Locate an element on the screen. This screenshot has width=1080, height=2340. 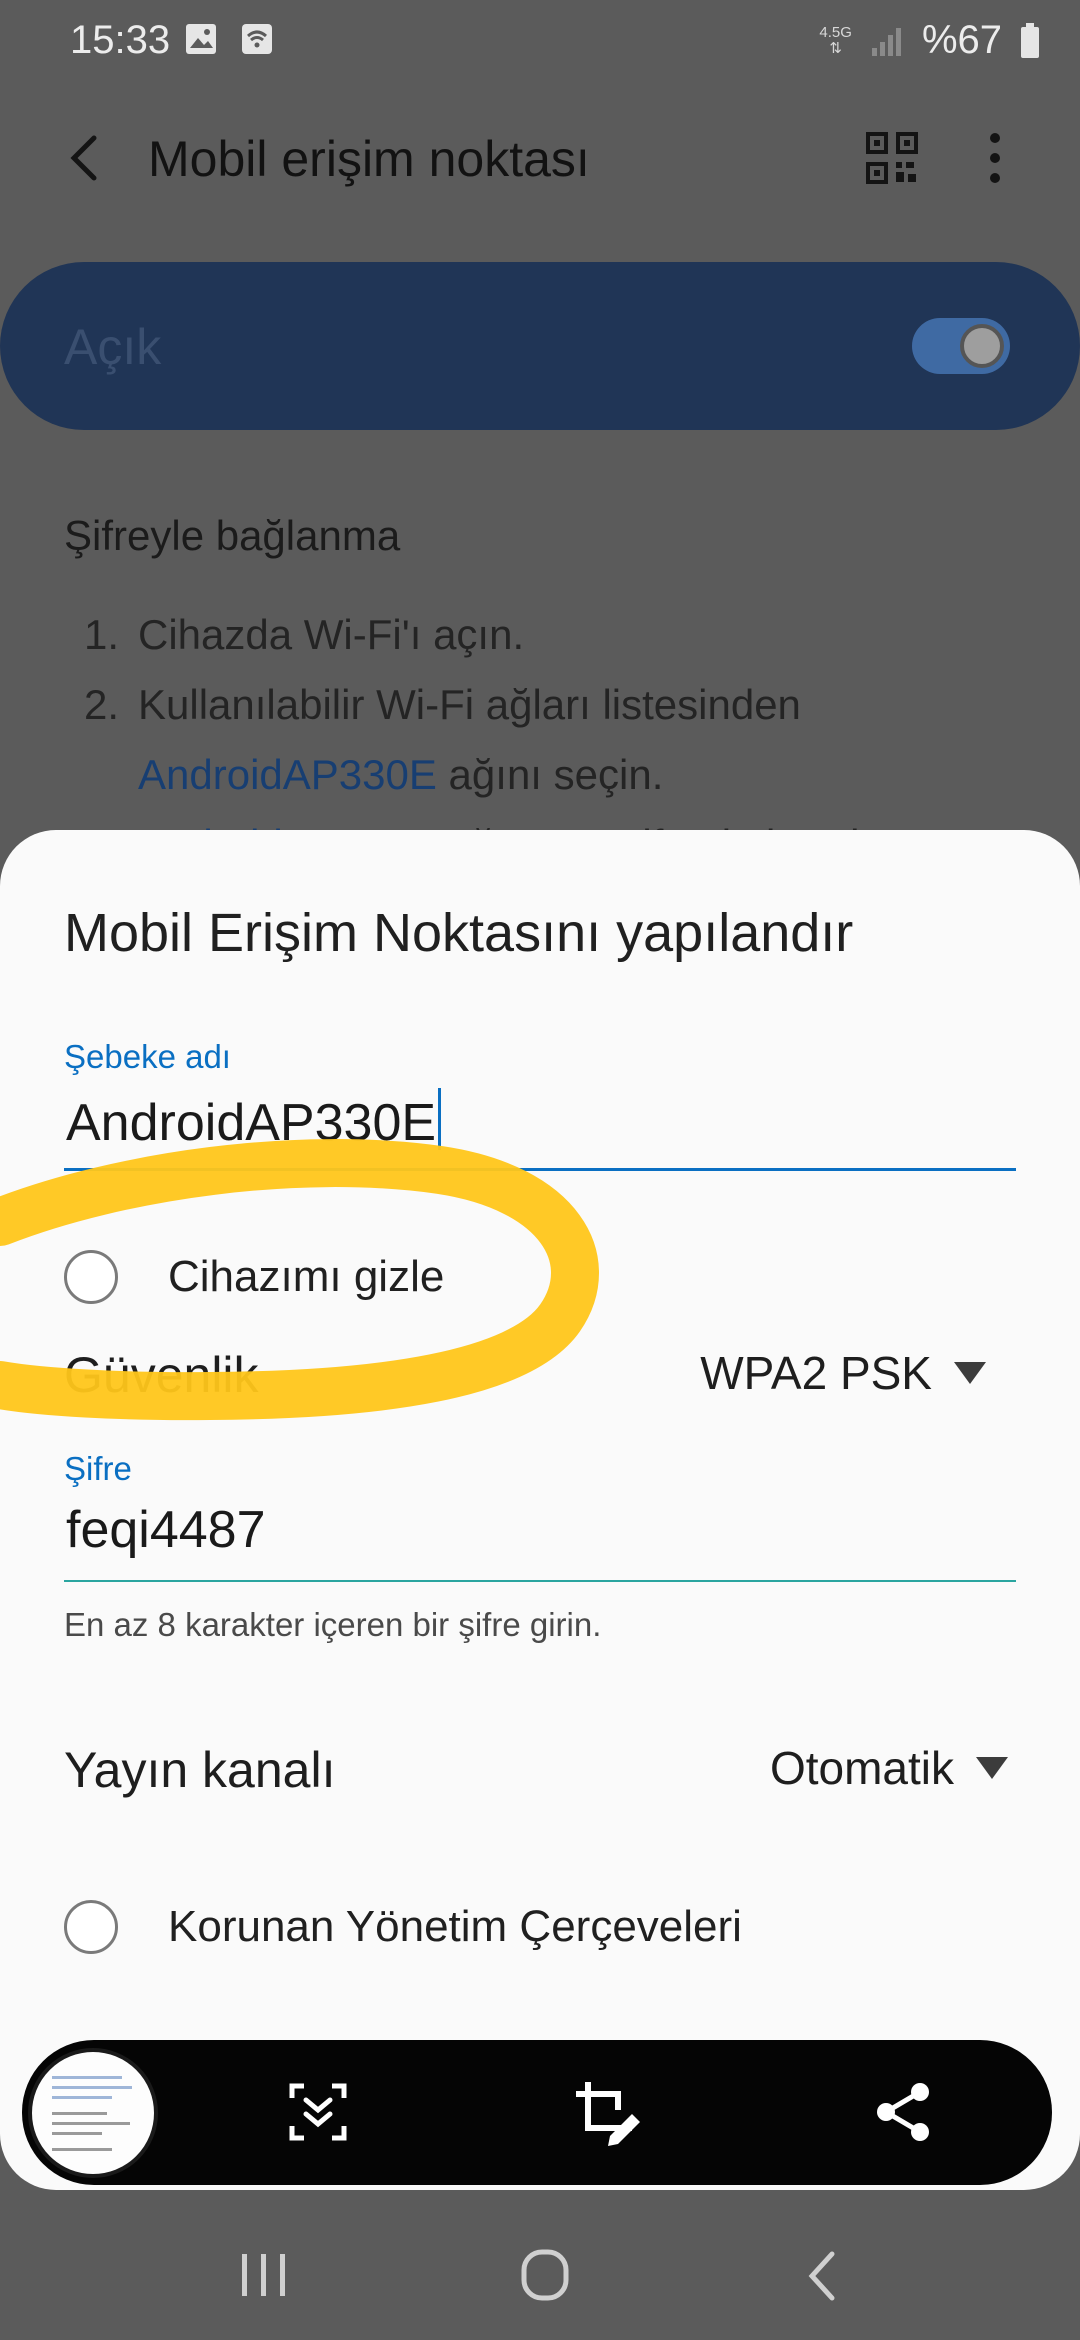
security-dropdown: WPA2 PSK is located at coordinates (858, 1373).